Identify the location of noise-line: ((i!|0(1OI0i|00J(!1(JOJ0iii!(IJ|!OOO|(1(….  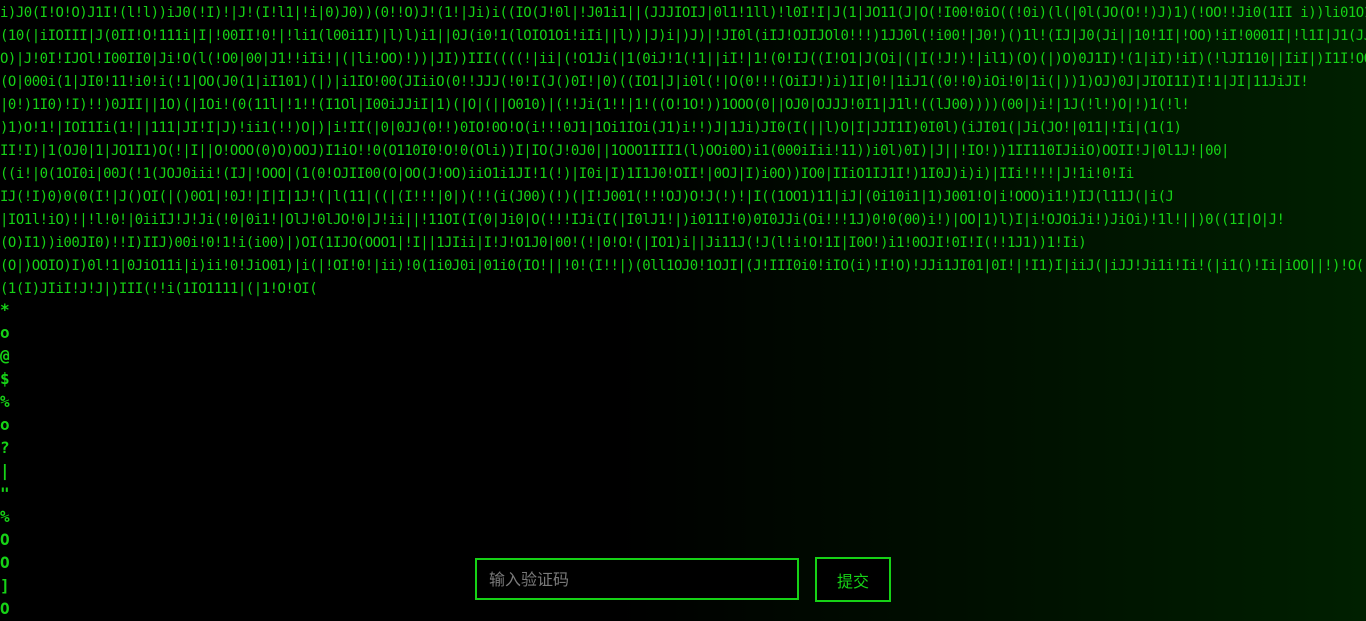
(567, 174).